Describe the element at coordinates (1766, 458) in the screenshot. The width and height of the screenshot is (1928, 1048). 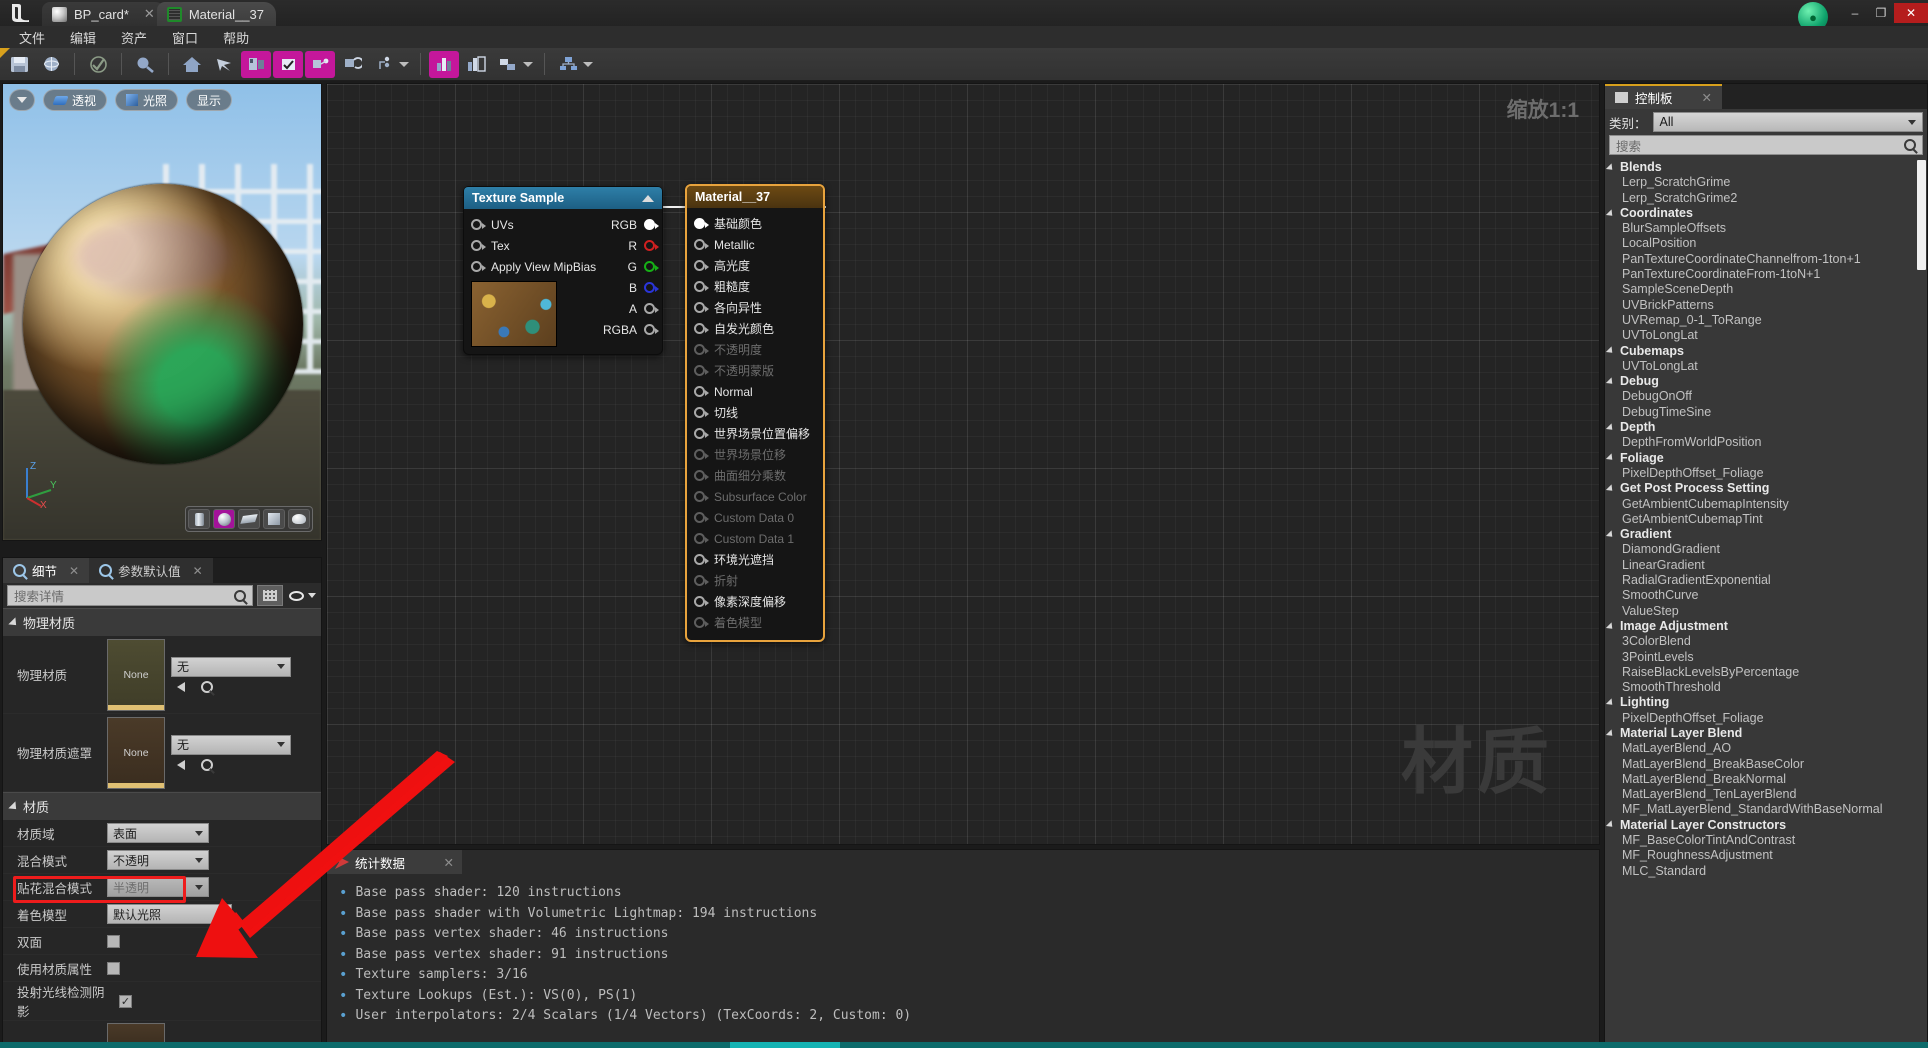
I see `palette-category-foliage: Foliage` at that location.